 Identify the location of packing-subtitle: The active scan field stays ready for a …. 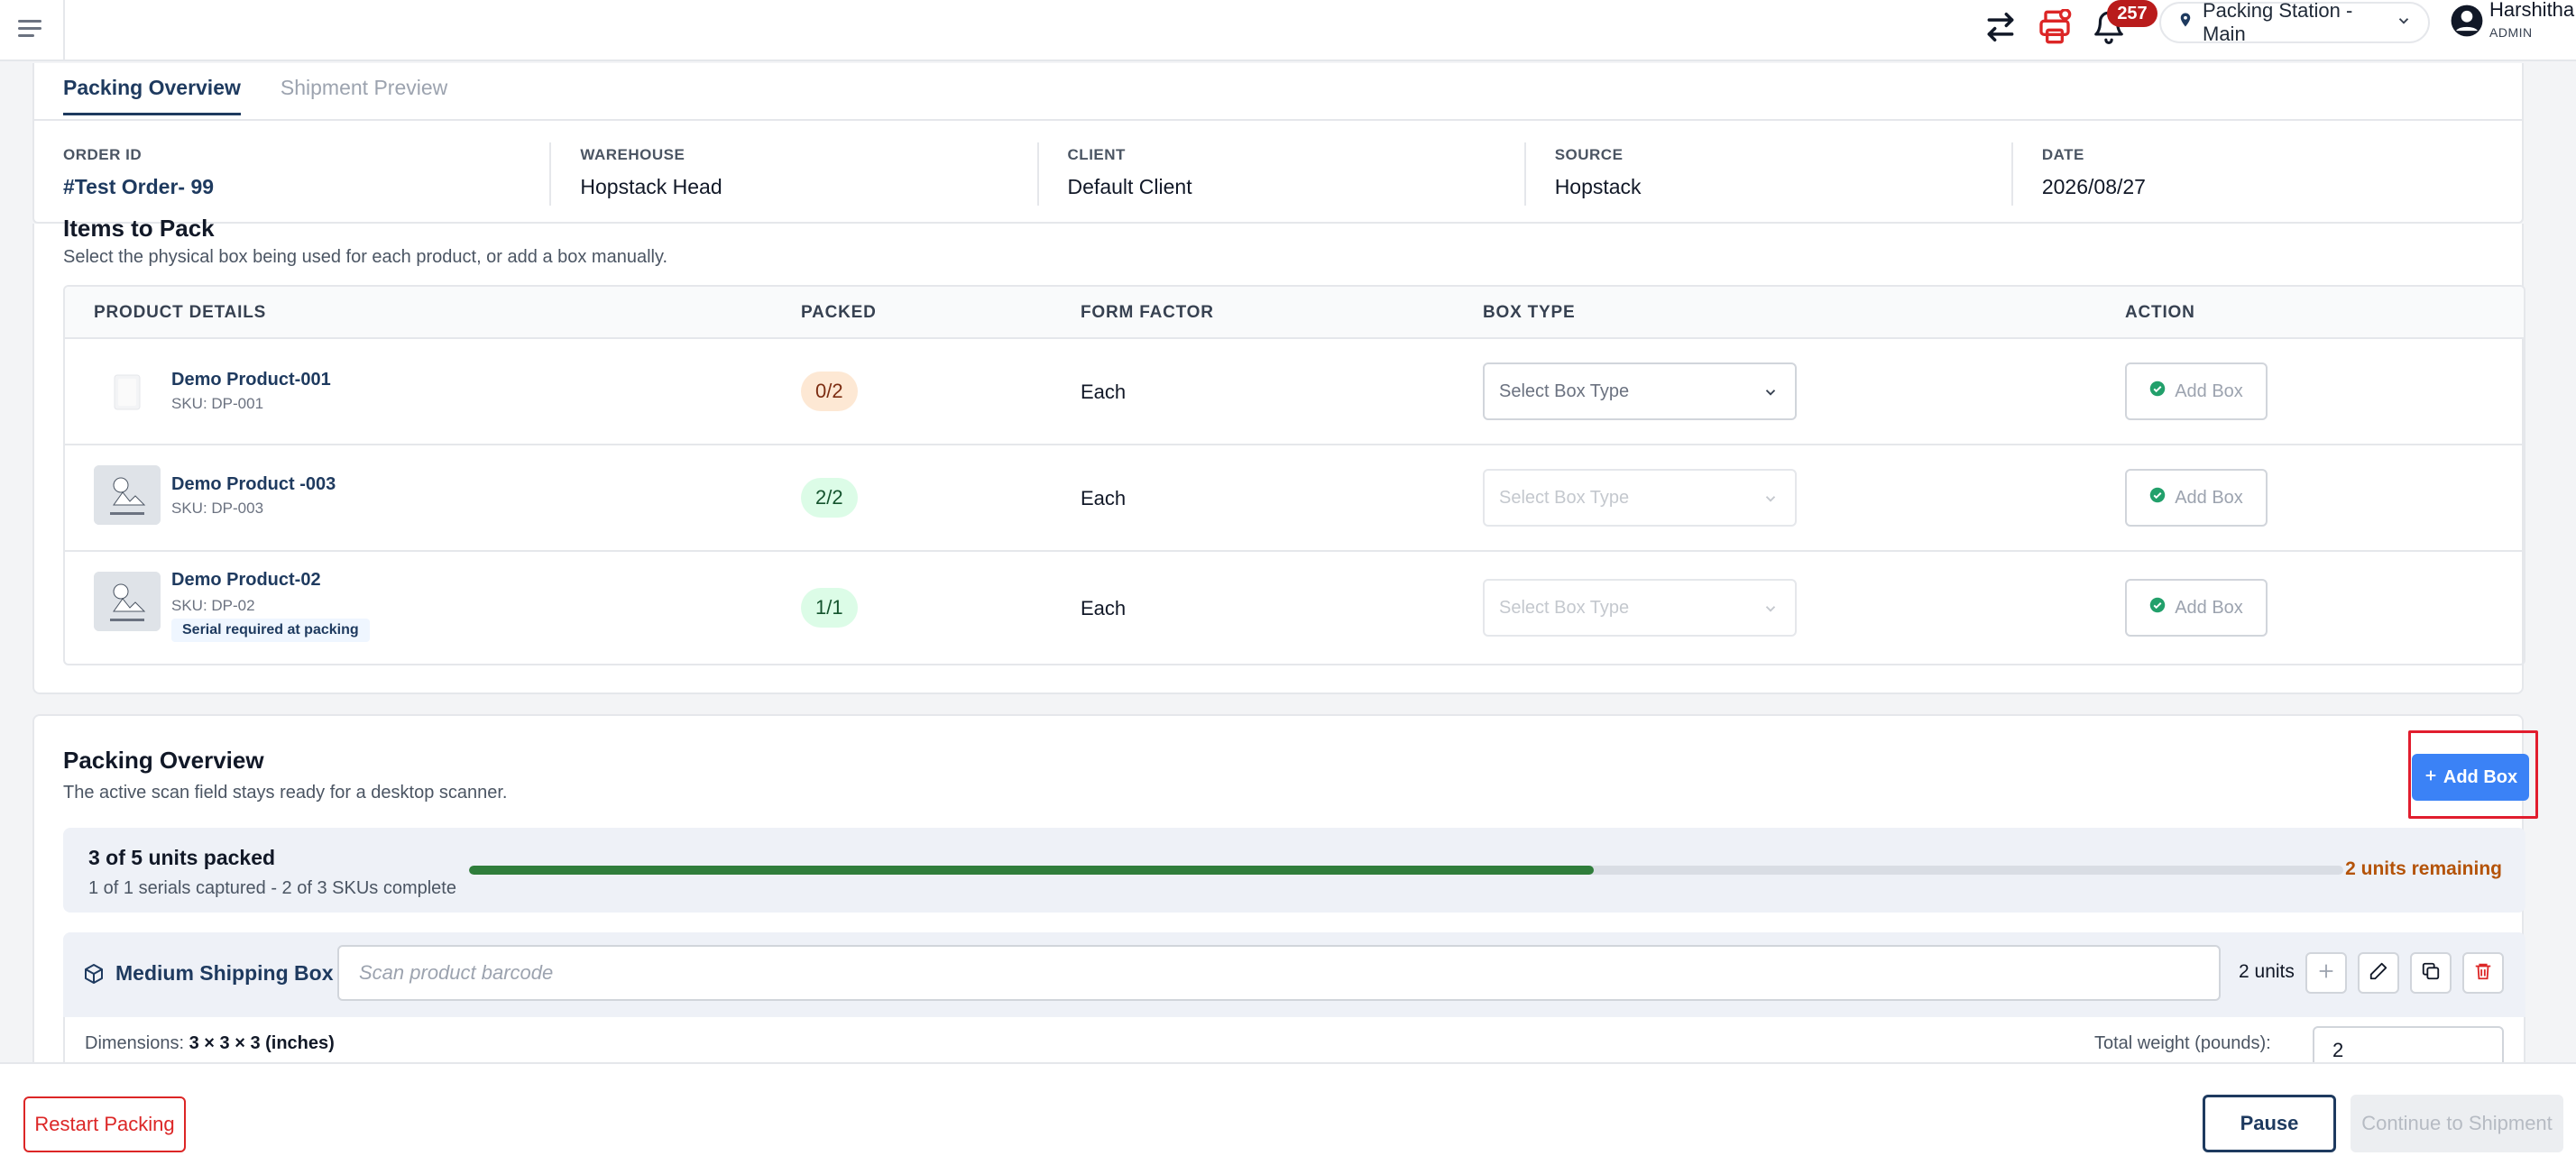
(285, 793).